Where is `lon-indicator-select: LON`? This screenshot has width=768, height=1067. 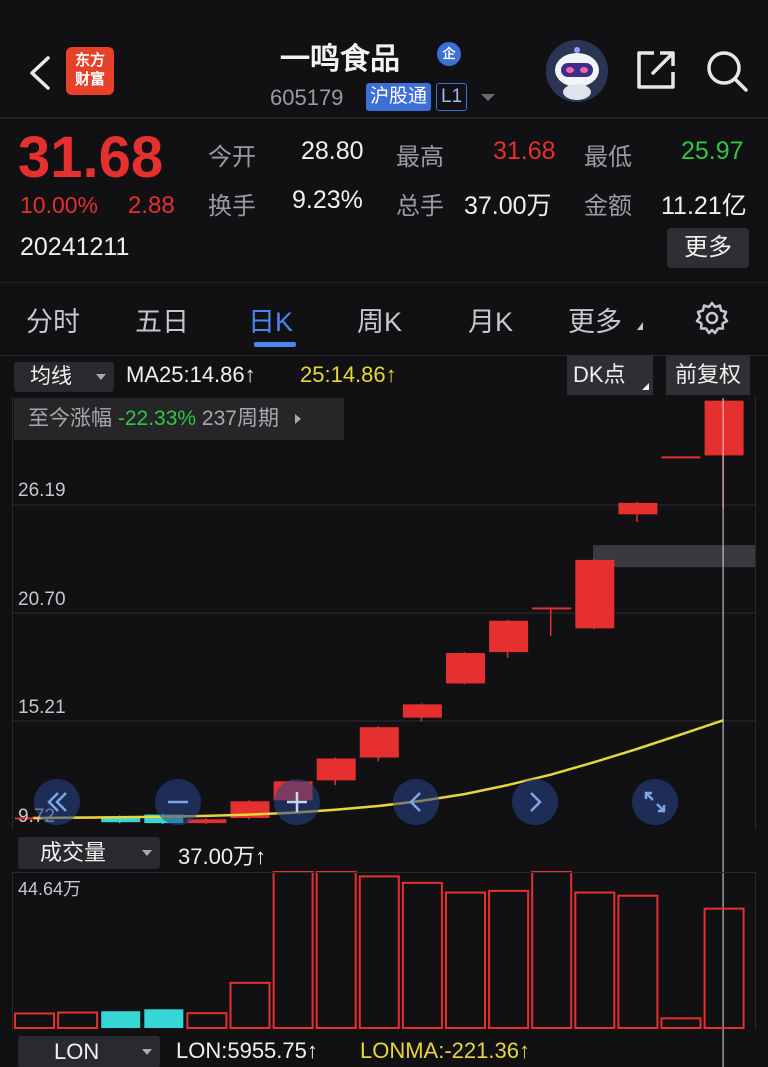
lon-indicator-select: LON is located at coordinates (89, 1051).